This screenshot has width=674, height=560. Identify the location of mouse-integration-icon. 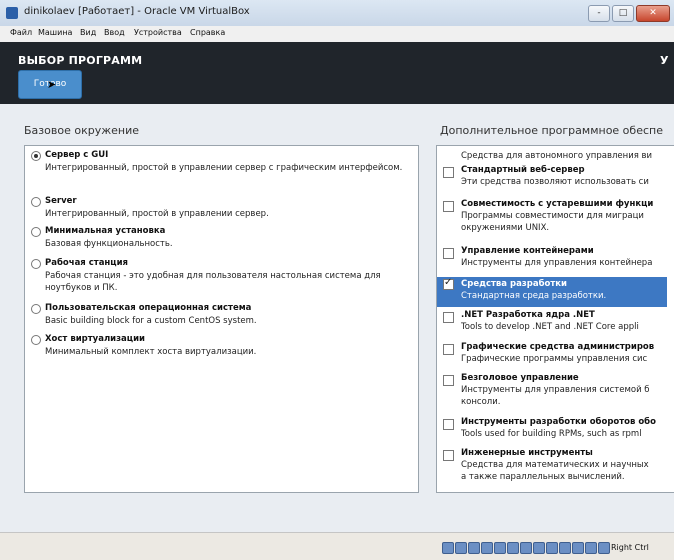
(565, 548).